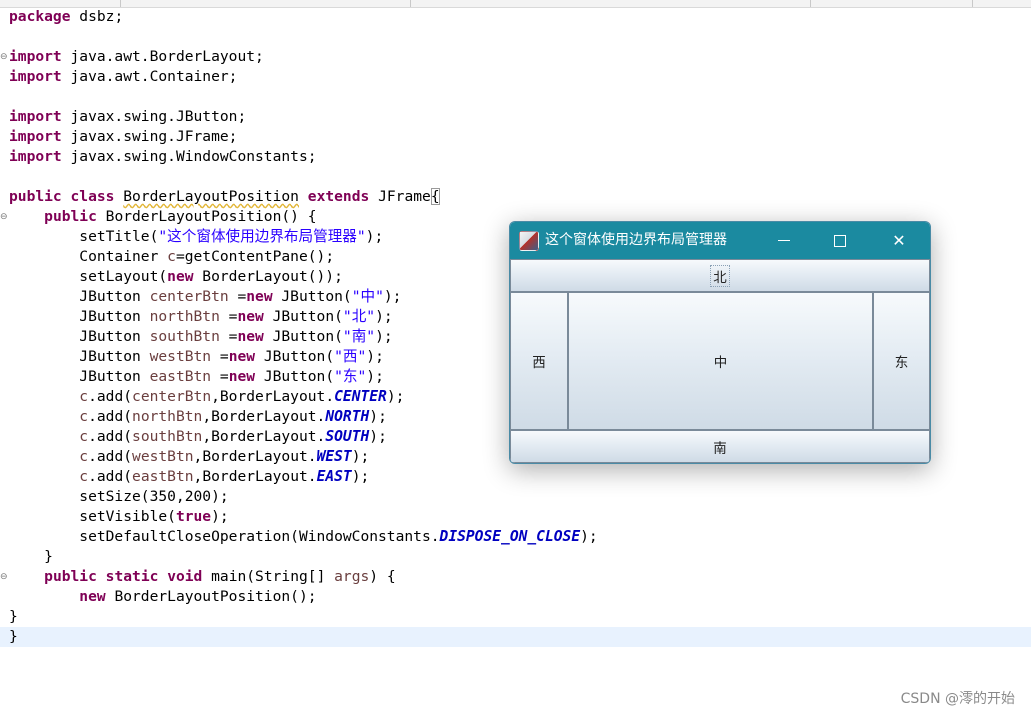 The height and width of the screenshot is (716, 1031). What do you see at coordinates (220, 376) in the screenshot?
I see `code-token: =` at bounding box center [220, 376].